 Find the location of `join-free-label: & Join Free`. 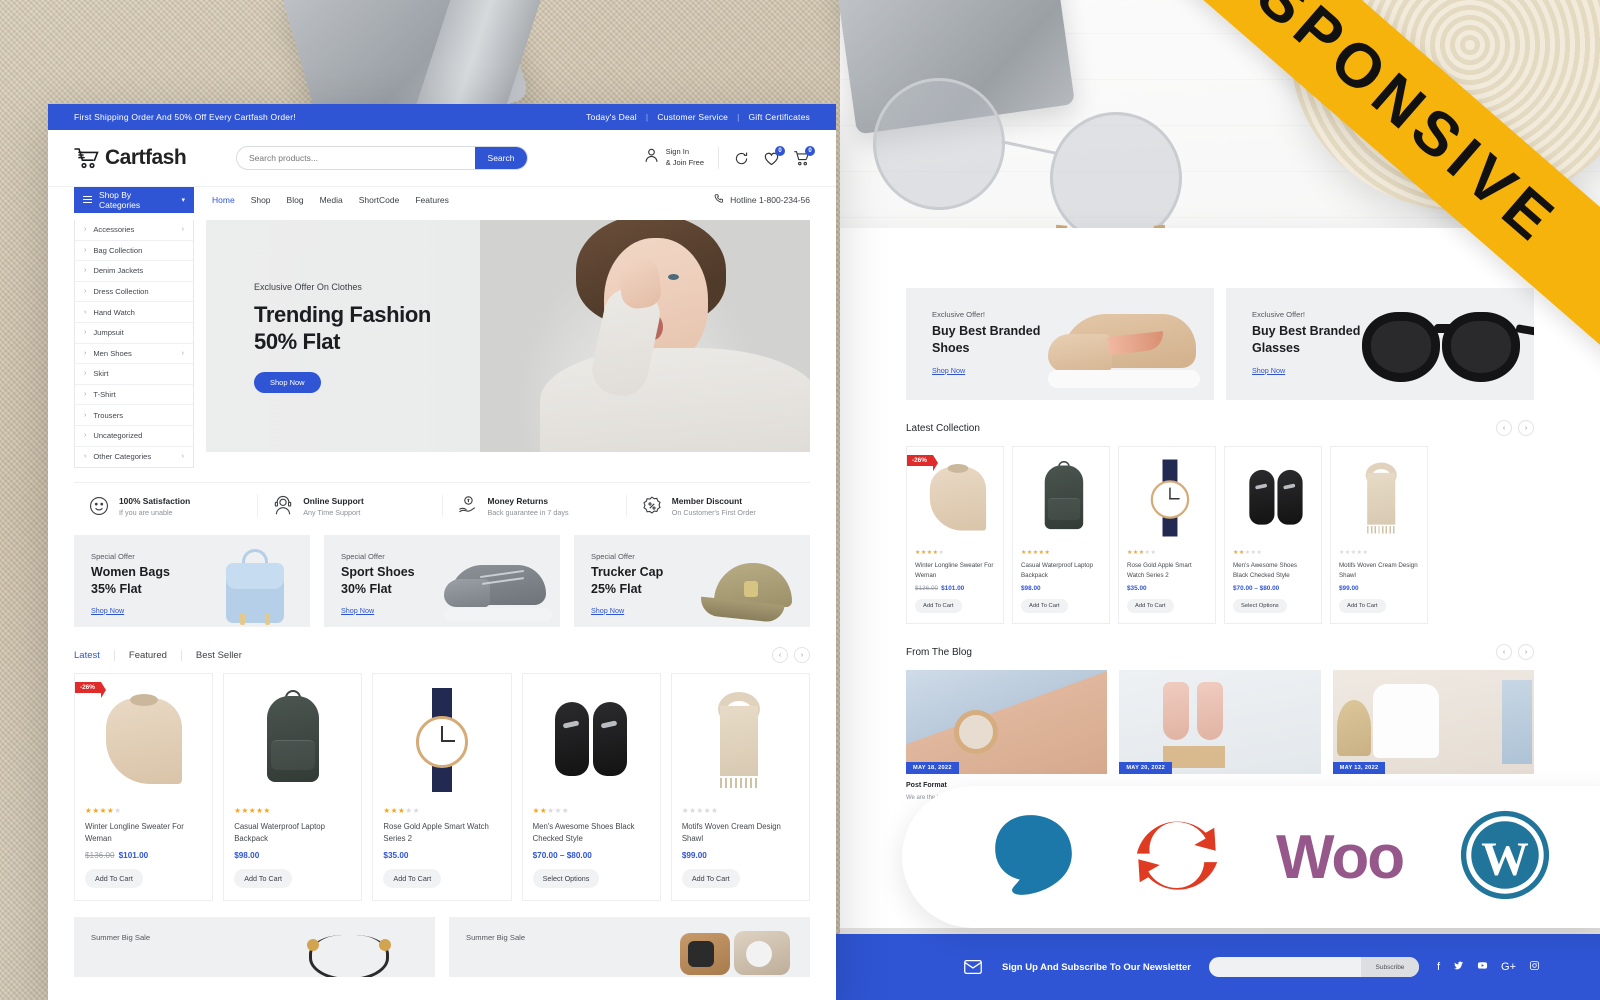

join-free-label: & Join Free is located at coordinates (684, 162).